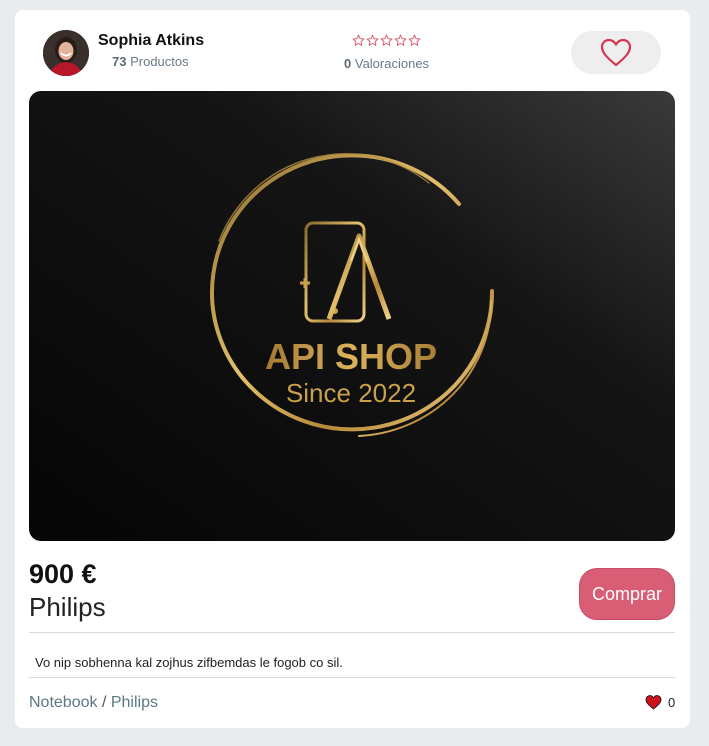  What do you see at coordinates (348, 63) in the screenshot?
I see `ratings-count-value: 0` at bounding box center [348, 63].